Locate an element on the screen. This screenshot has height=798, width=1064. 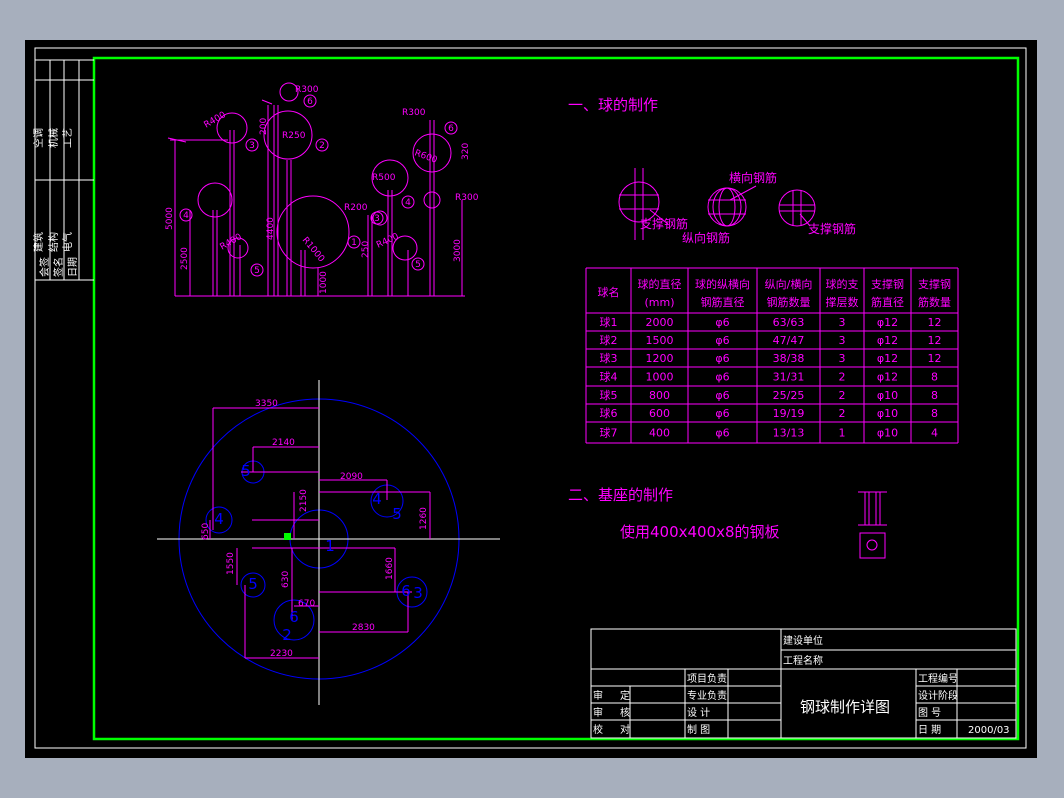
table-cell: 4 is located at coordinates (934, 433).